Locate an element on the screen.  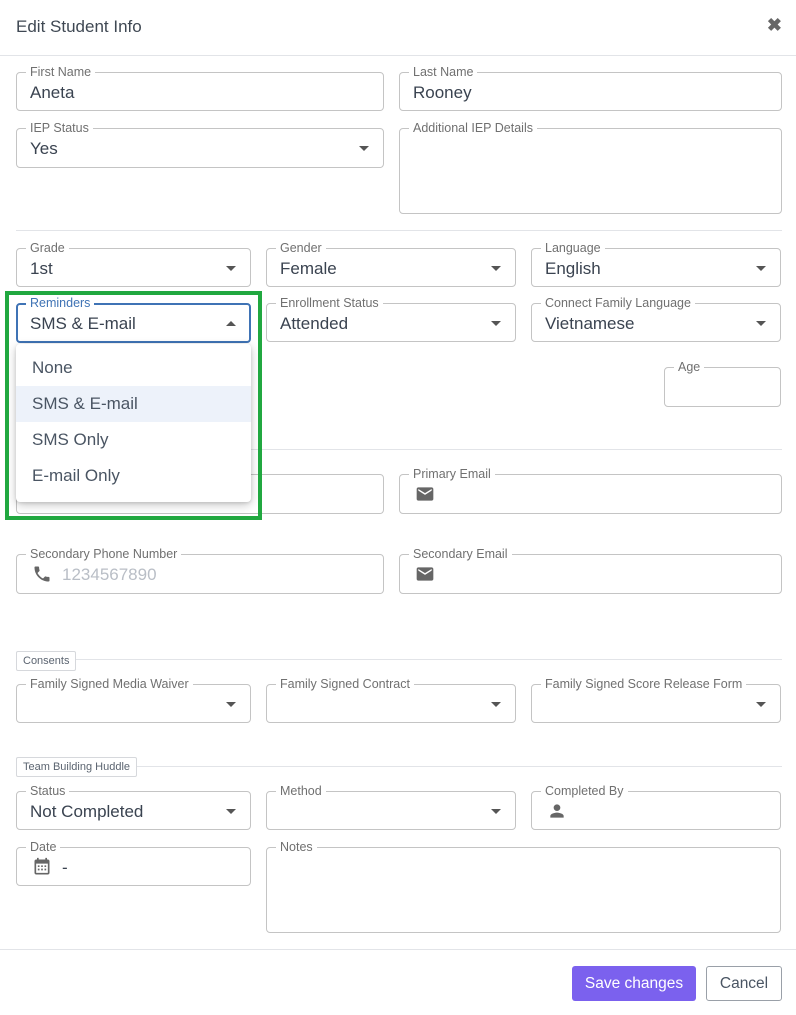
age-label: Age is located at coordinates (689, 367).